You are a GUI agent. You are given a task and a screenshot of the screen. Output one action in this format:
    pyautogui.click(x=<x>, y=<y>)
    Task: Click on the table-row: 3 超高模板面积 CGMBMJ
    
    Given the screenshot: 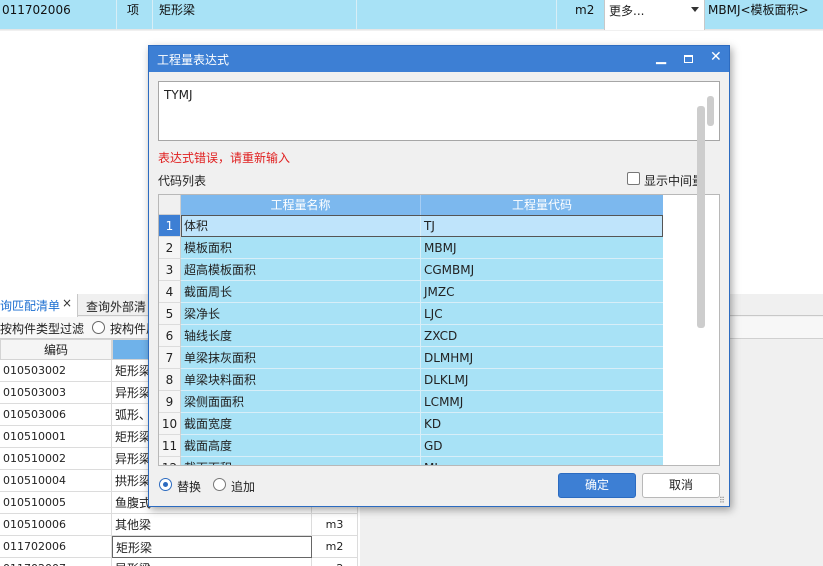 What is the action you would take?
    pyautogui.click(x=411, y=270)
    